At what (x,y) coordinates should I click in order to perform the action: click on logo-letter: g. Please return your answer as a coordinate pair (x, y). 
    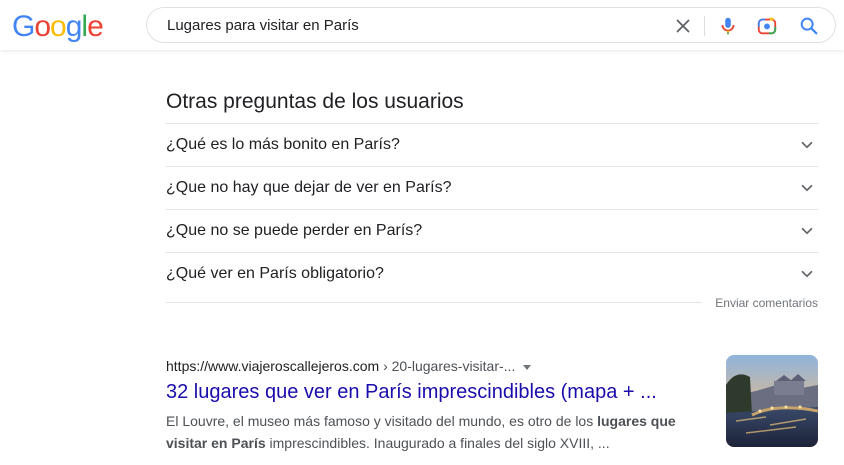
    Looking at the image, I should click on (74, 26).